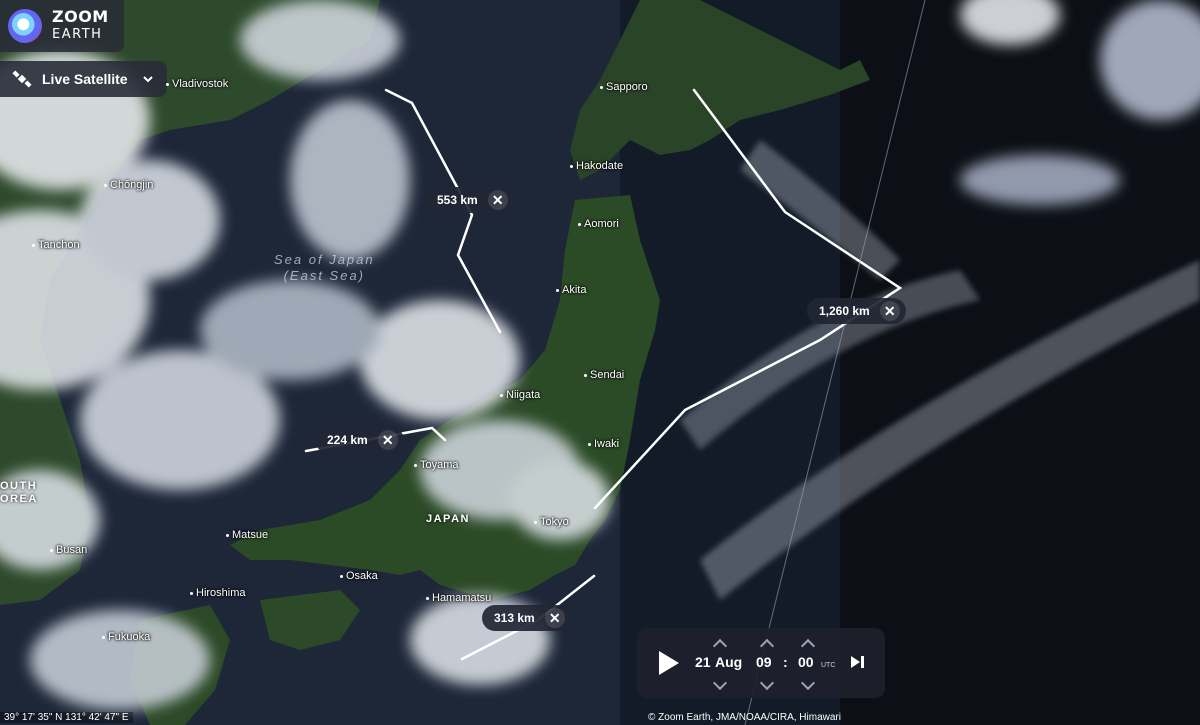  What do you see at coordinates (514, 618) in the screenshot?
I see `measurement-distance: 313 km` at bounding box center [514, 618].